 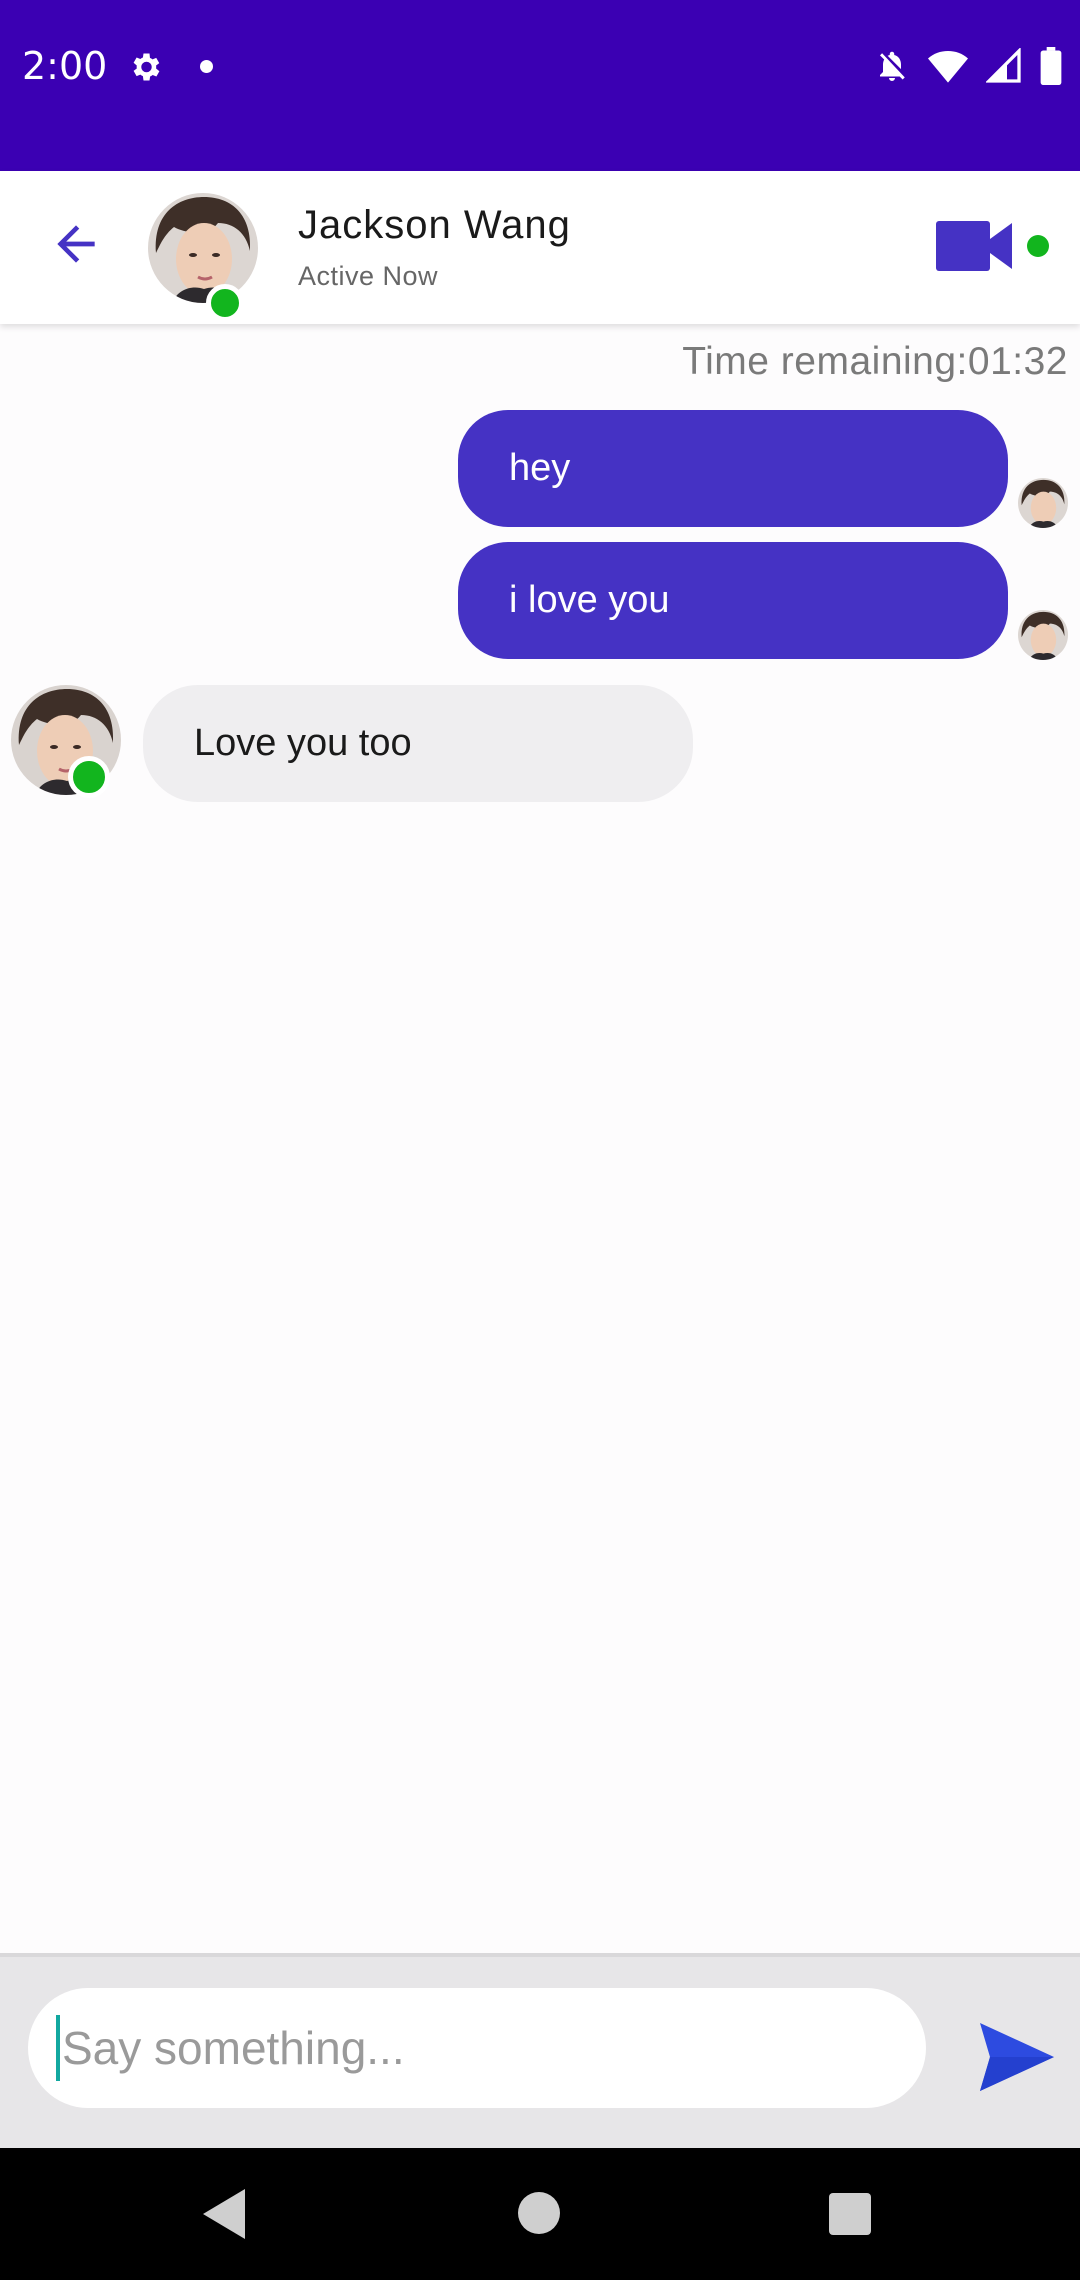 What do you see at coordinates (733, 468) in the screenshot?
I see `outgoing-message: hey` at bounding box center [733, 468].